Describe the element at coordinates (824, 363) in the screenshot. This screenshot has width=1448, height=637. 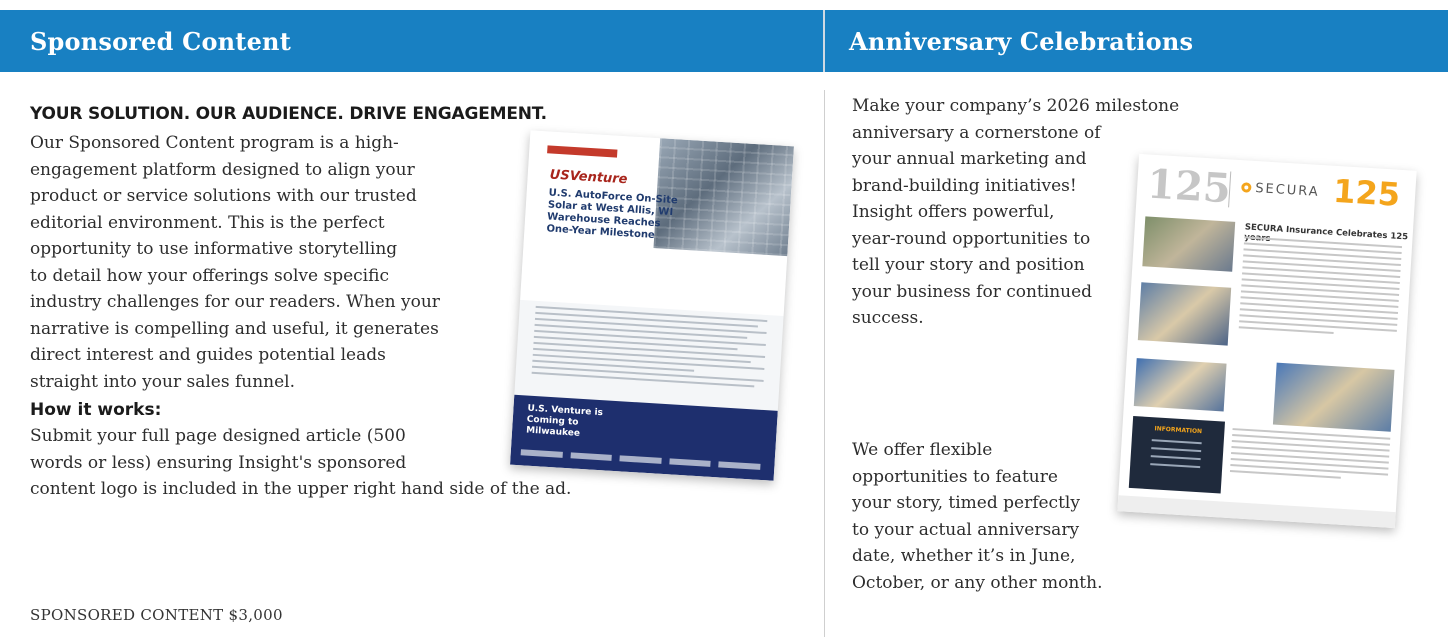
I see `column-divider` at that location.